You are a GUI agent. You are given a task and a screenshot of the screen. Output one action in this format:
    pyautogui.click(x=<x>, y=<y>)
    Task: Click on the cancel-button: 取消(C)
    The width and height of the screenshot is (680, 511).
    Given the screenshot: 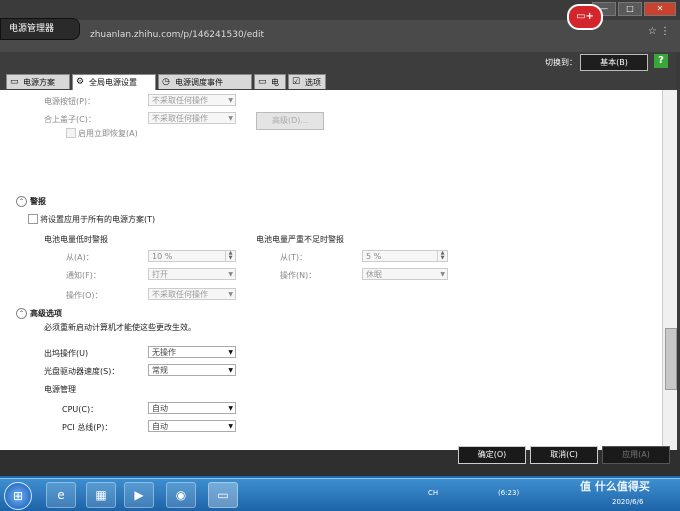 What is the action you would take?
    pyautogui.click(x=564, y=455)
    